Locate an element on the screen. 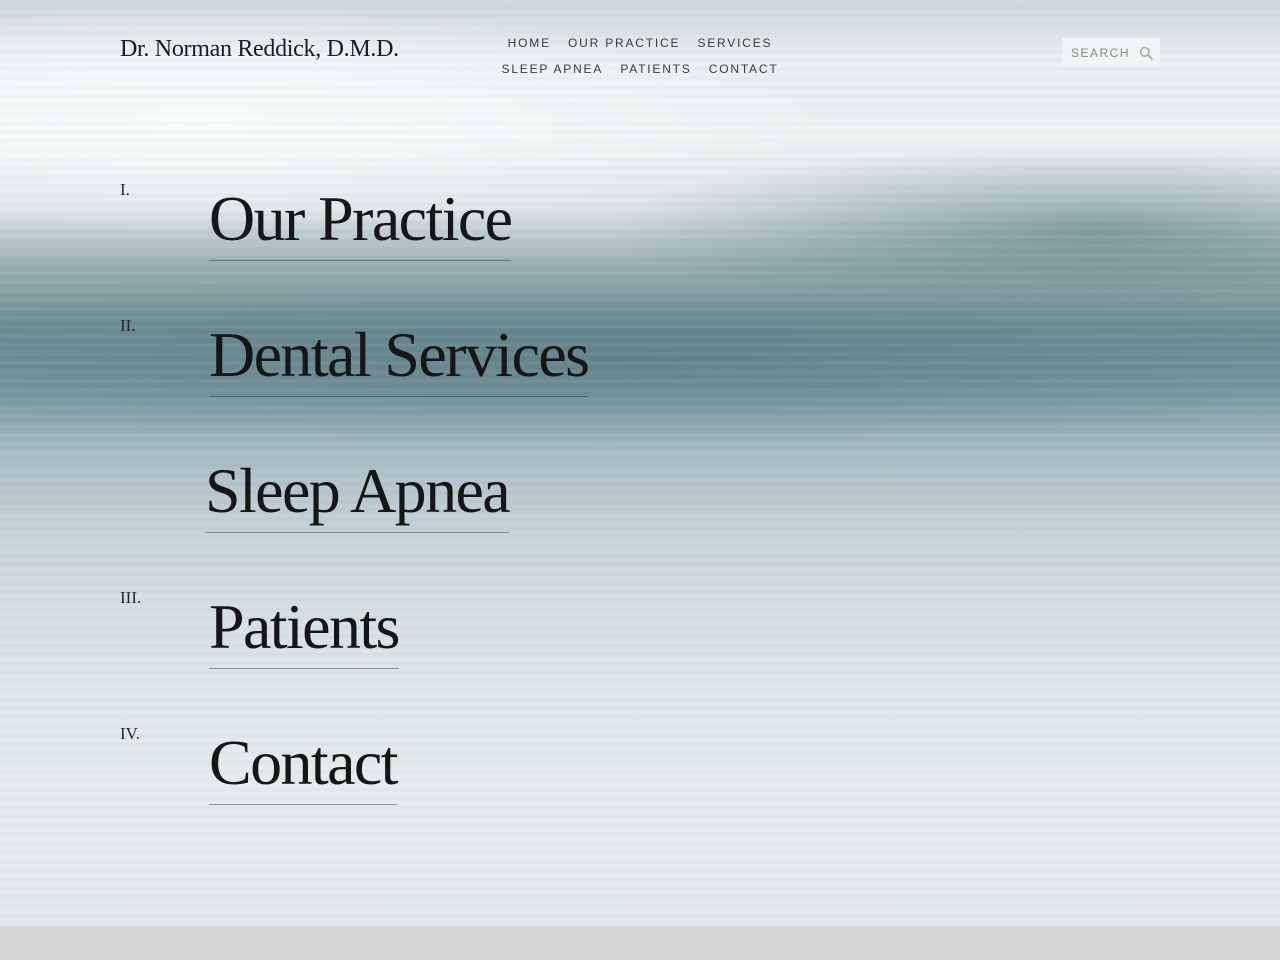 The width and height of the screenshot is (1280, 960). menu-link-sleep-apnea: Sleep Apnea is located at coordinates (358, 492).